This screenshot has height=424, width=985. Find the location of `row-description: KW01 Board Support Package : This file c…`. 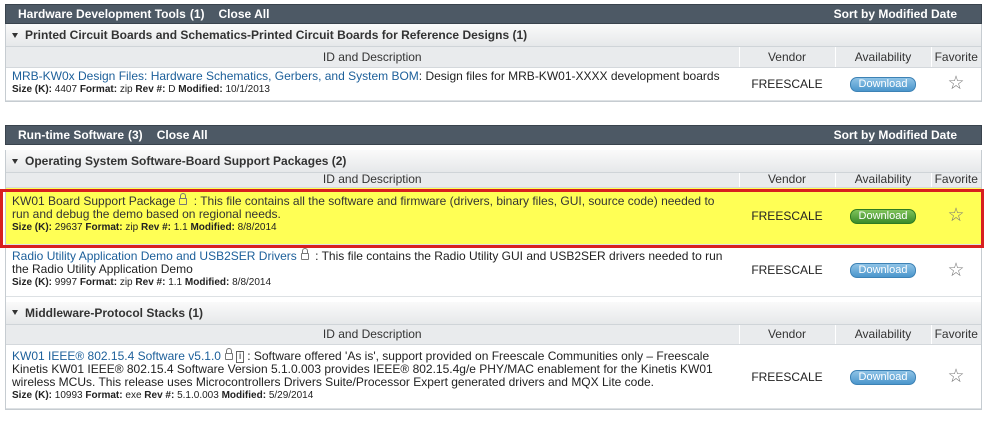

row-description: KW01 Board Support Package : This file c… is located at coordinates (372, 216).